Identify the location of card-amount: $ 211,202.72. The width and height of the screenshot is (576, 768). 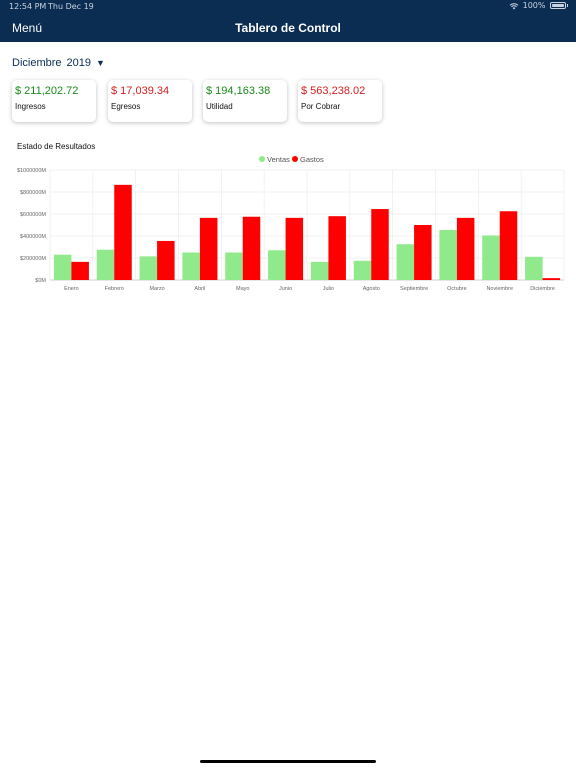
(47, 91).